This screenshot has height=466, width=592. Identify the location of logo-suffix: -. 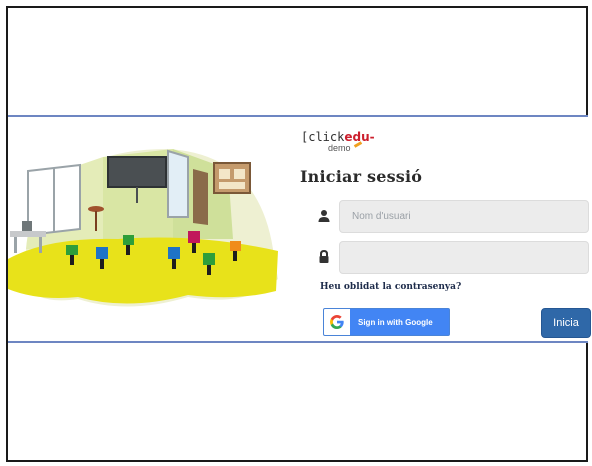
(372, 137).